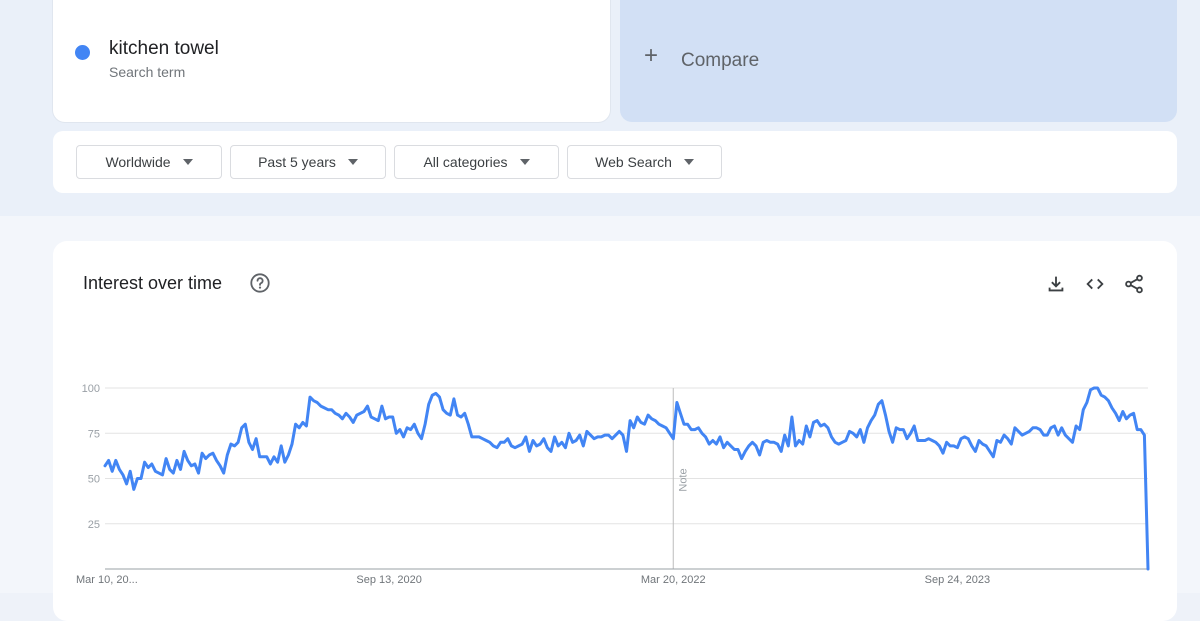 The width and height of the screenshot is (1200, 621). What do you see at coordinates (94, 480) in the screenshot?
I see `y-tick-label: 50` at bounding box center [94, 480].